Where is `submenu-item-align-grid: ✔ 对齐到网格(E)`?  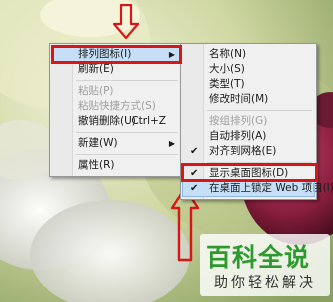 submenu-item-align-grid: ✔ 对齐到网格(E) is located at coordinates (248, 151).